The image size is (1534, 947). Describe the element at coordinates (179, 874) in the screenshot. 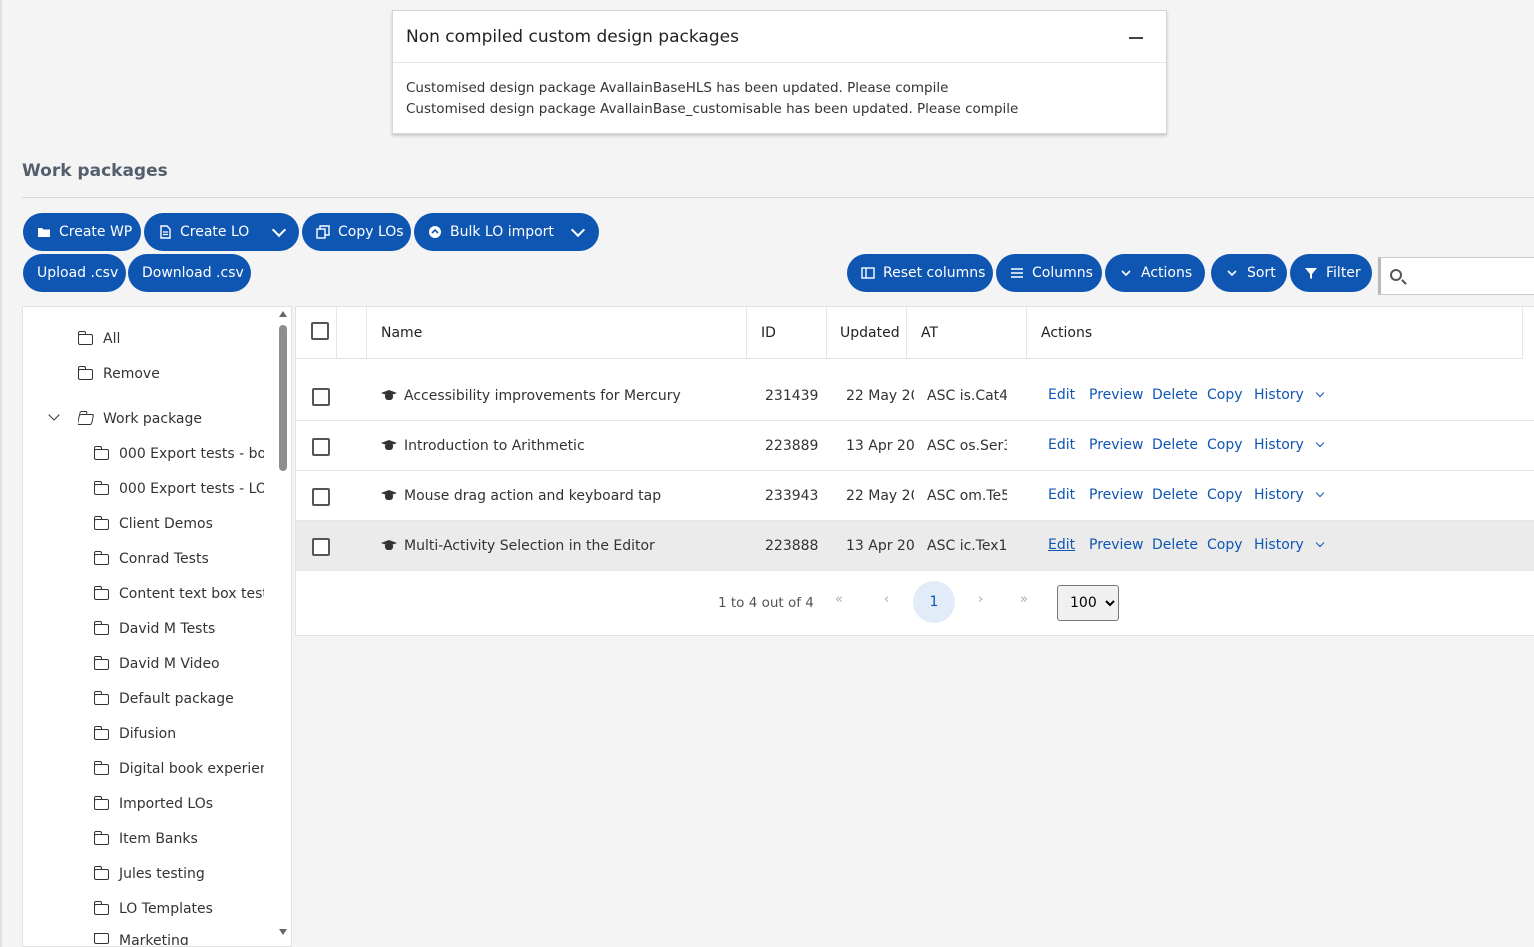

I see `tree-item: Jules testing` at that location.